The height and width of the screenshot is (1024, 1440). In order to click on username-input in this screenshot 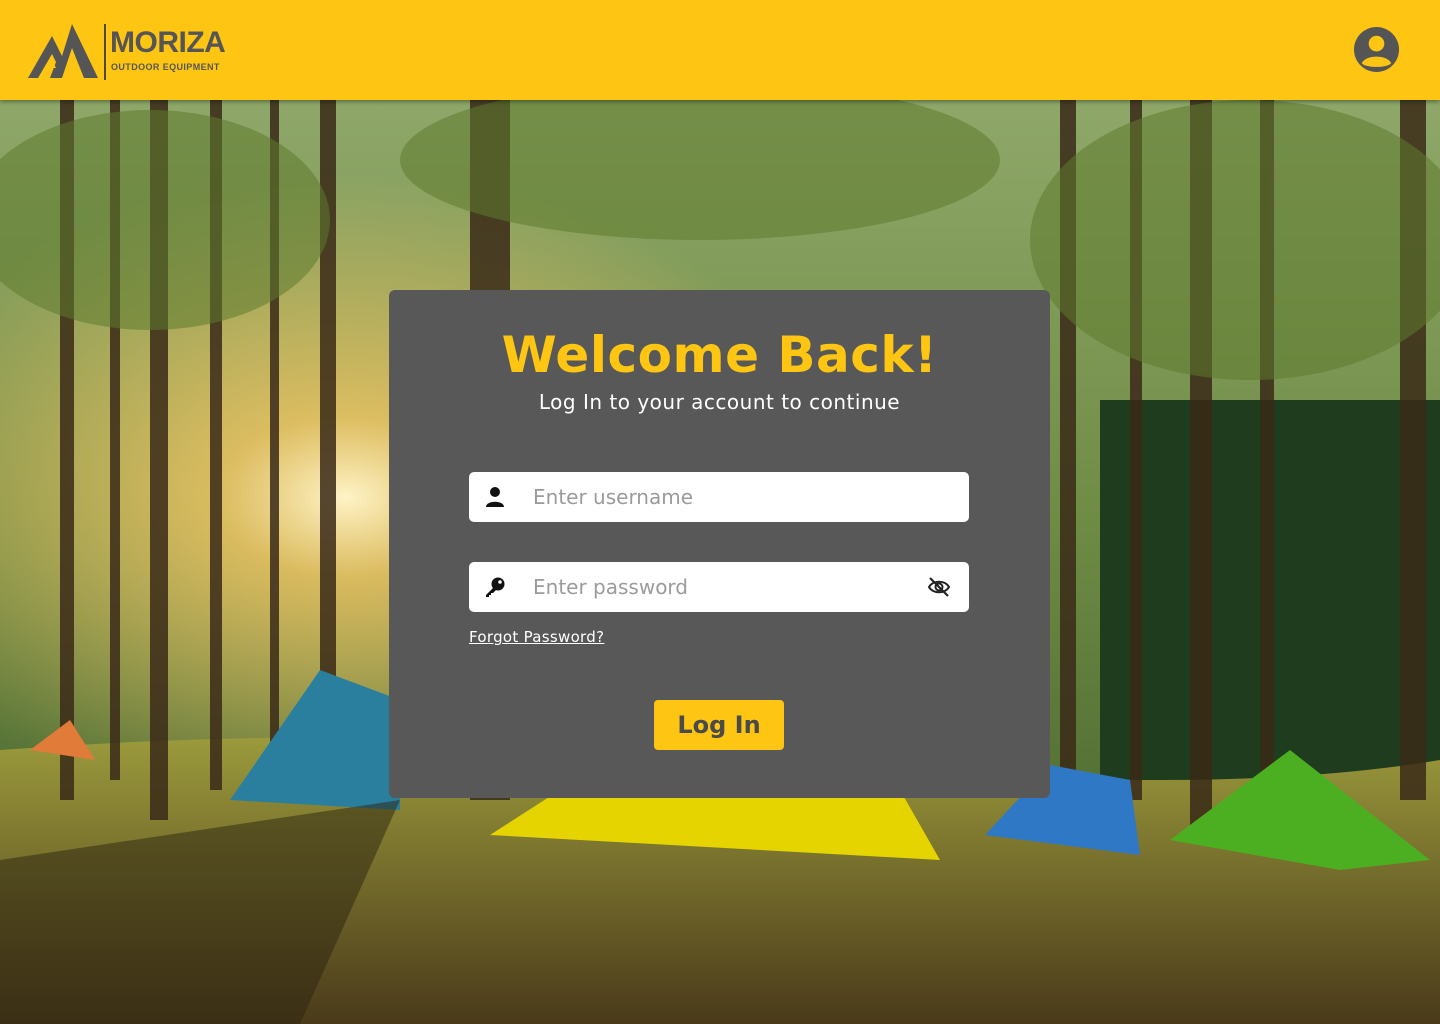, I will do `click(723, 497)`.